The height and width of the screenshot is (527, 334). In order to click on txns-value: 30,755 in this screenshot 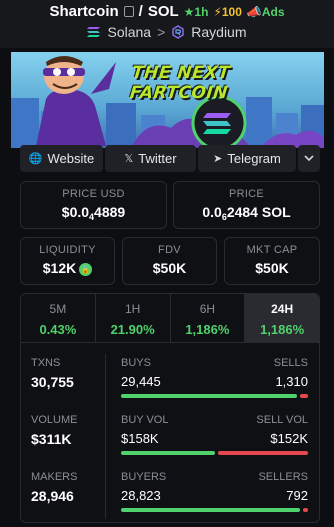, I will do `click(52, 382)`.